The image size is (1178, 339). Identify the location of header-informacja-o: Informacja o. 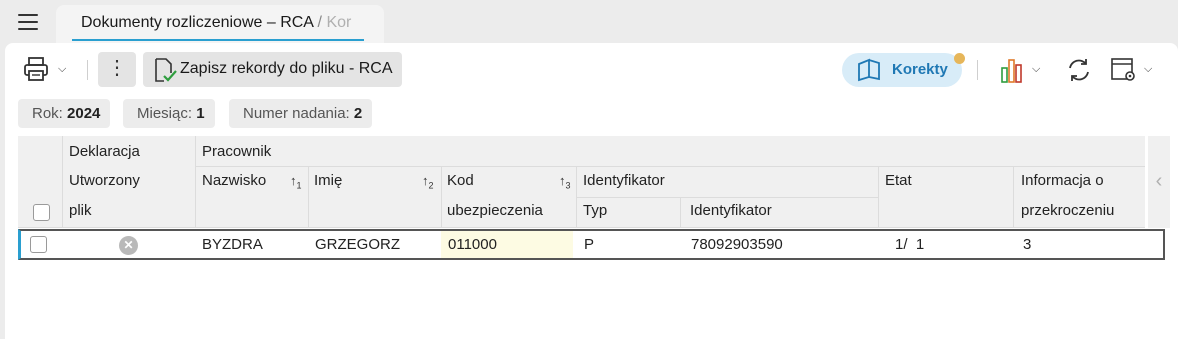
(1062, 180).